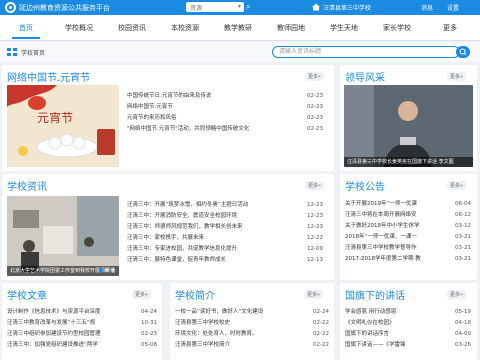 The image size is (480, 360). I want to click on articles-title: 学校文章, so click(27, 294).